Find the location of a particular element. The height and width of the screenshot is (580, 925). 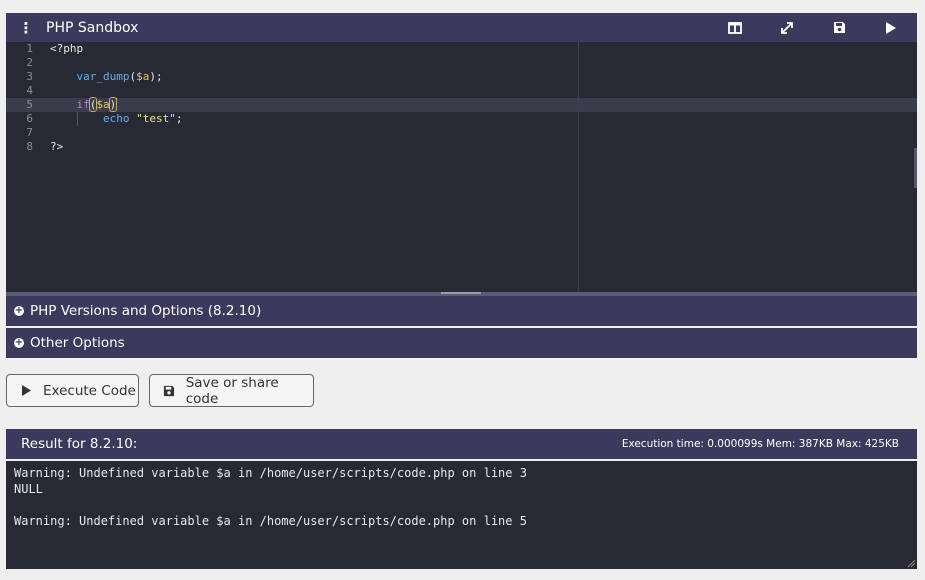

button-label: Execute Code is located at coordinates (89, 390).